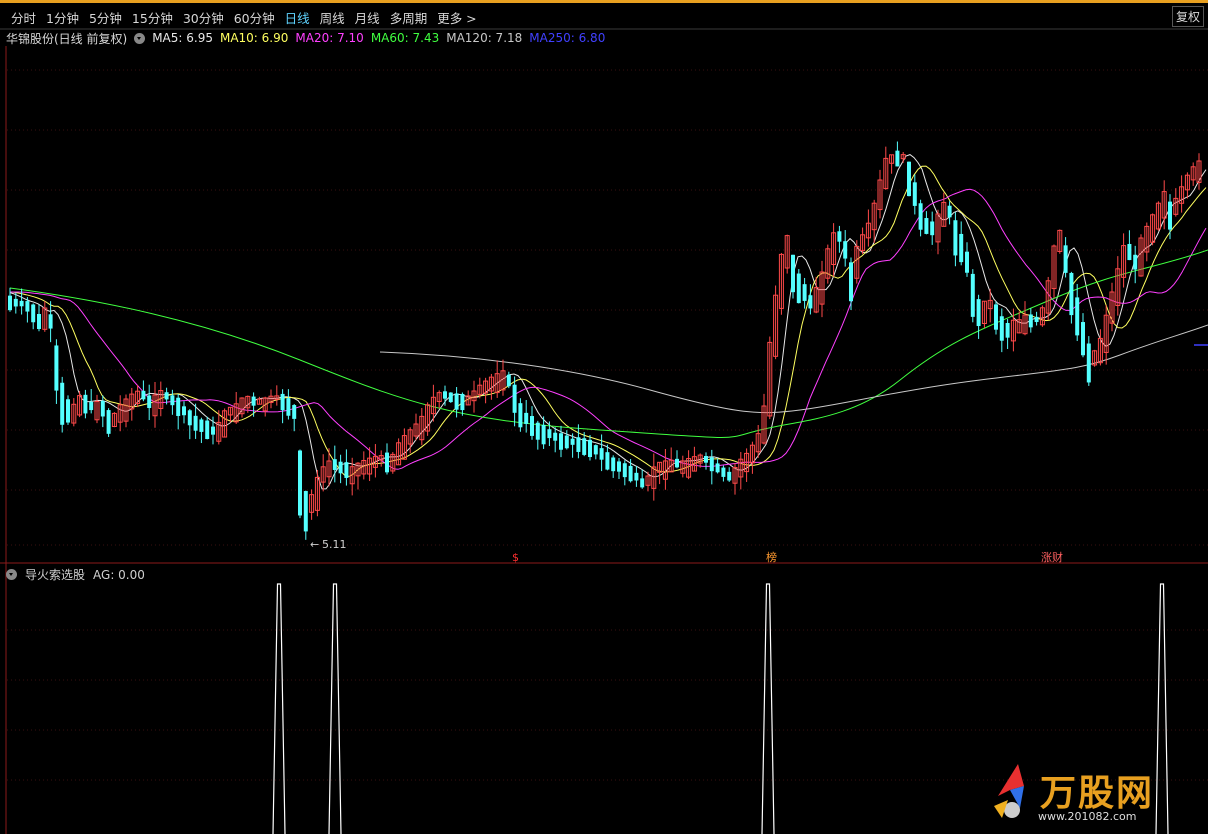 The image size is (1208, 834). I want to click on indicator-name: 导火索选股, so click(55, 574).